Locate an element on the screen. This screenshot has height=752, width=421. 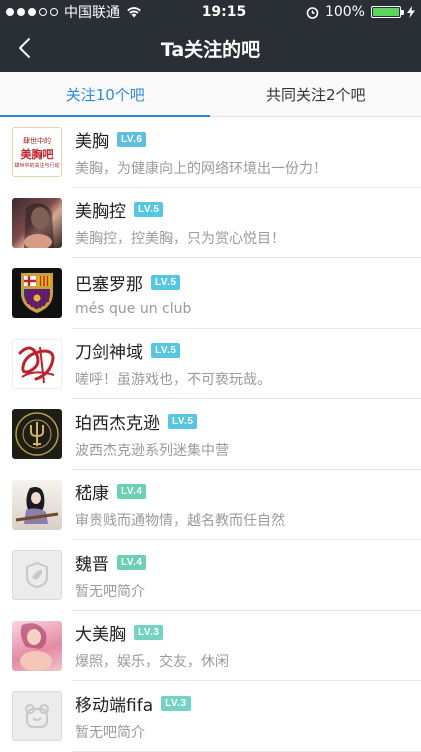
avatar-barca-crest is located at coordinates (37, 293).